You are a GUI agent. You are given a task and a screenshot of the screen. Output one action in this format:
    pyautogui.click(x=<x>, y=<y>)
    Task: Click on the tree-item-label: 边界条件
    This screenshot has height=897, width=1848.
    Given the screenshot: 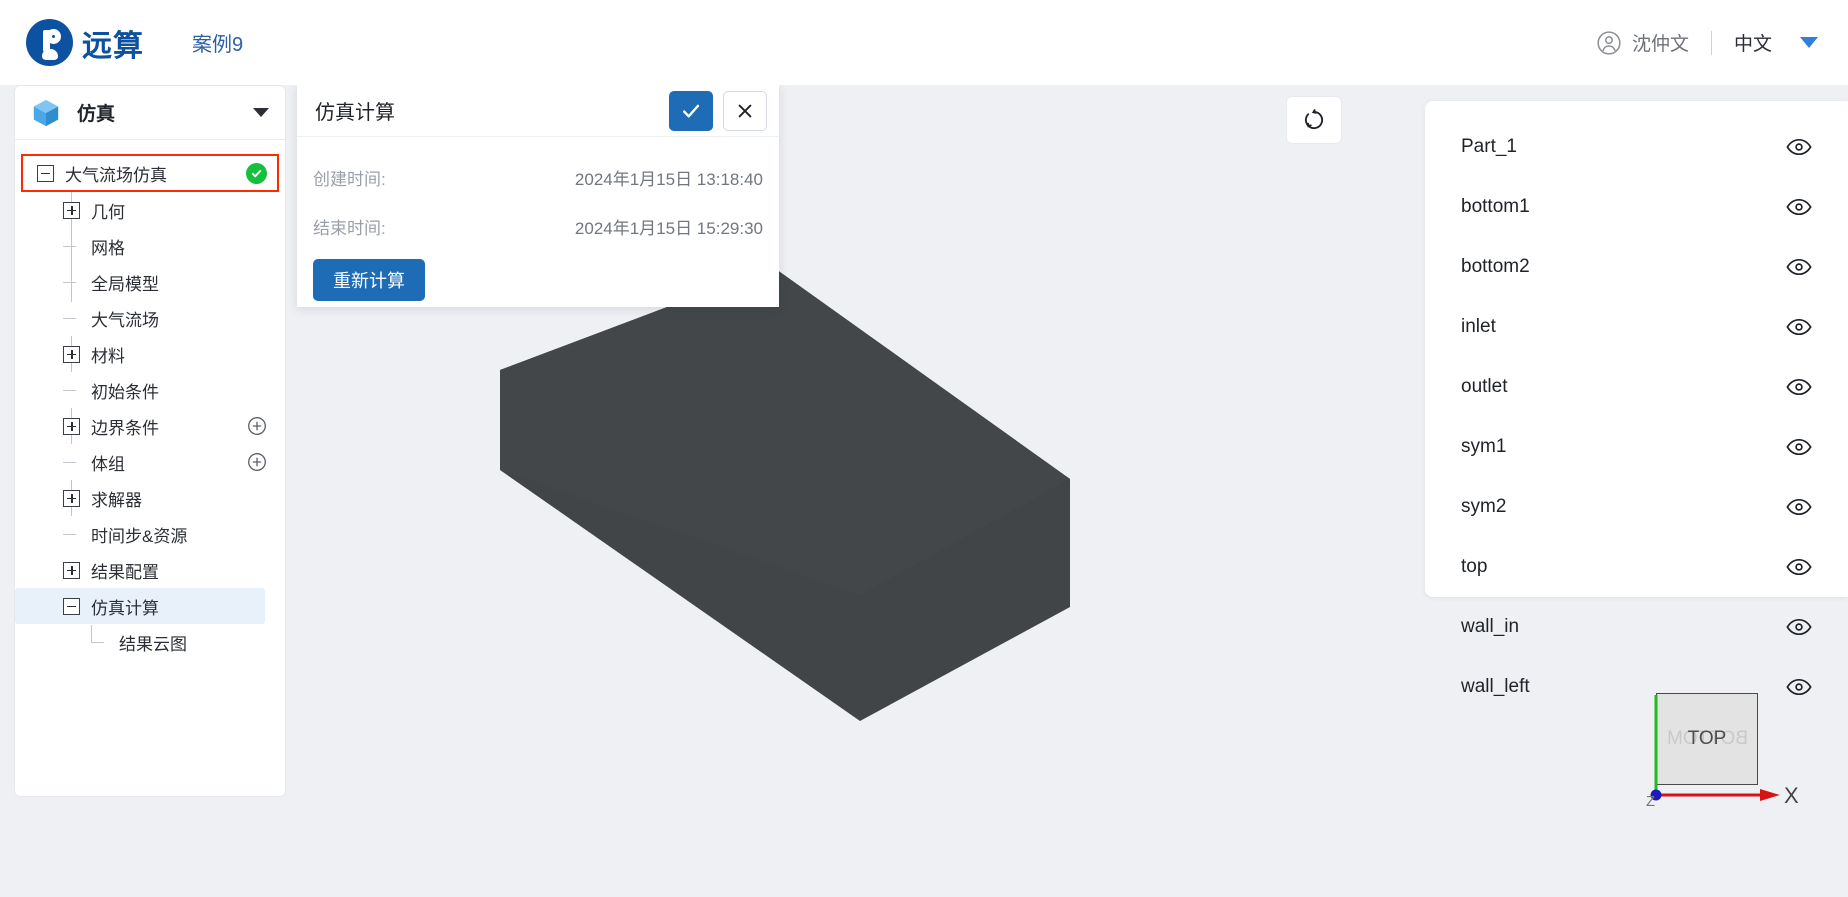 What is the action you would take?
    pyautogui.click(x=125, y=428)
    